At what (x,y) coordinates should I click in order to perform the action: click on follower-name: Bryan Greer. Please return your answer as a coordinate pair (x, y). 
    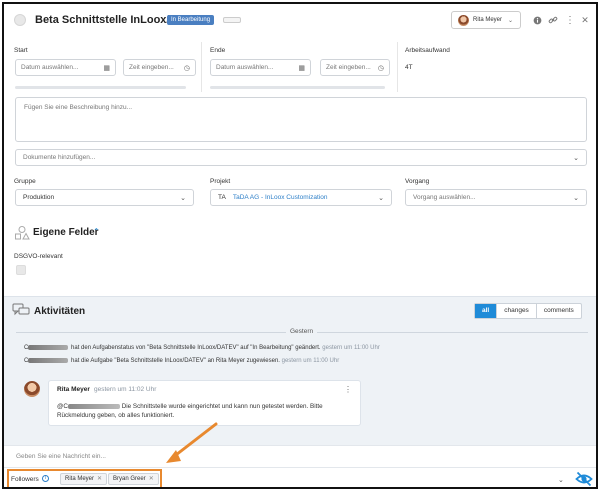
    Looking at the image, I should click on (129, 479).